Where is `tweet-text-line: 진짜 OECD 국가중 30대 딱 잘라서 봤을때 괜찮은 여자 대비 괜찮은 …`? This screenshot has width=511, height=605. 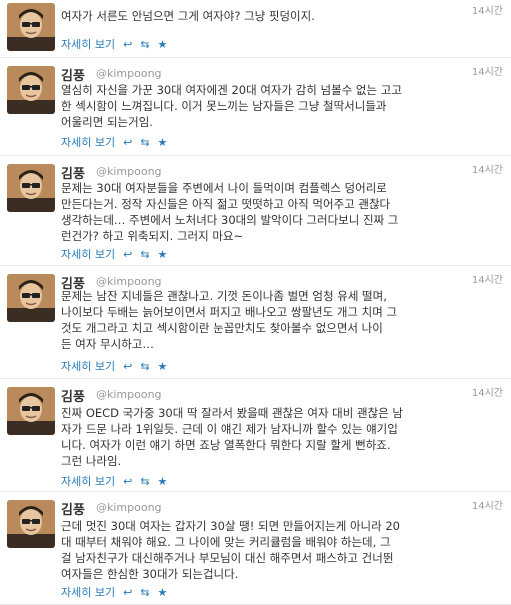
tweet-text-line: 진짜 OECD 국가중 30대 딱 잘라서 봤을때 괜찮은 여자 대비 괜찮은 … is located at coordinates (232, 413).